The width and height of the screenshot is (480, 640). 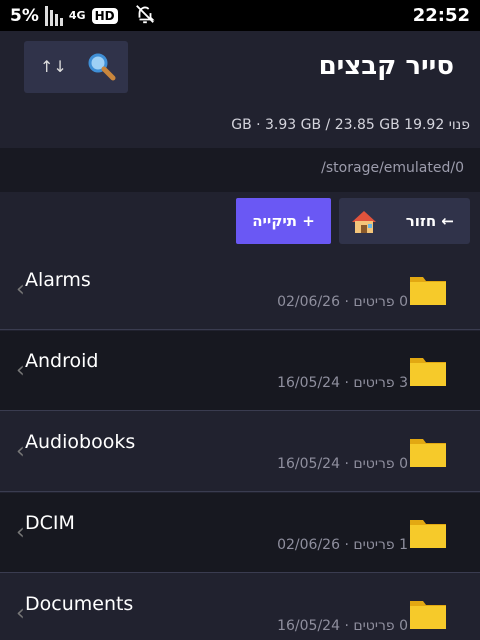 What do you see at coordinates (441, 15) in the screenshot?
I see `clock: 22:52` at bounding box center [441, 15].